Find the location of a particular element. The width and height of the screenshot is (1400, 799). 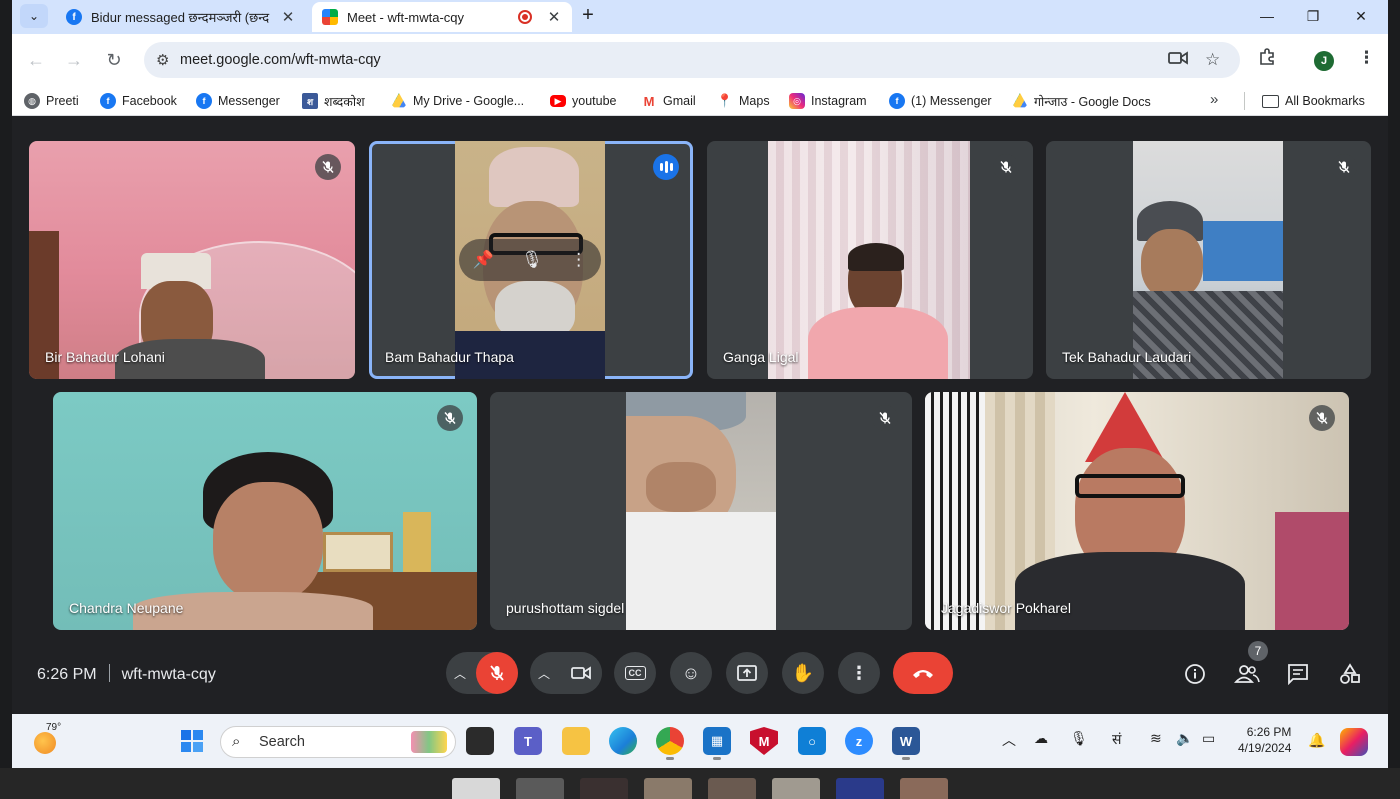

word-icon: W is located at coordinates (906, 743).